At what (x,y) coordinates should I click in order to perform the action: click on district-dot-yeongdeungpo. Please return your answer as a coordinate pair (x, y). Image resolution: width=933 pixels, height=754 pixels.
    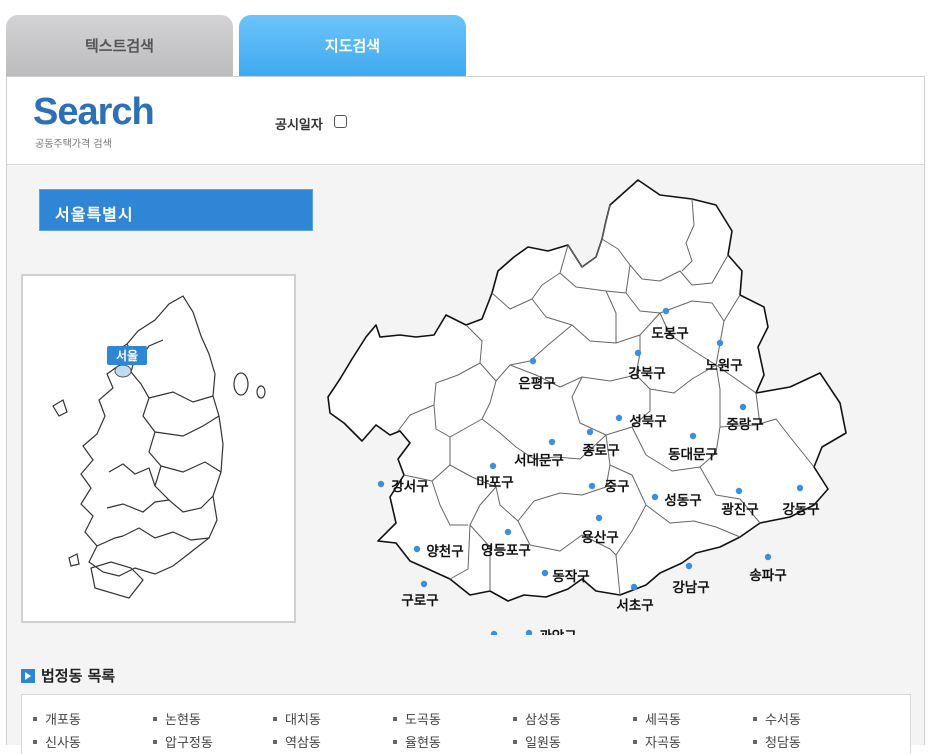
    Looking at the image, I should click on (508, 532).